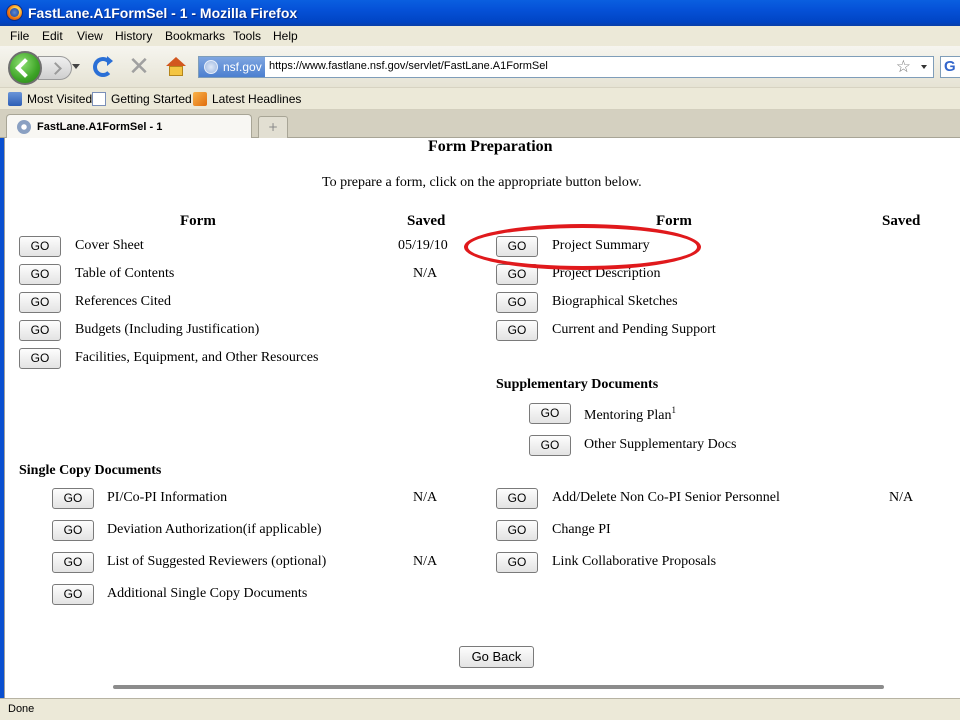 The image size is (960, 720). What do you see at coordinates (40, 302) in the screenshot?
I see `go-references-cited-button: GO` at bounding box center [40, 302].